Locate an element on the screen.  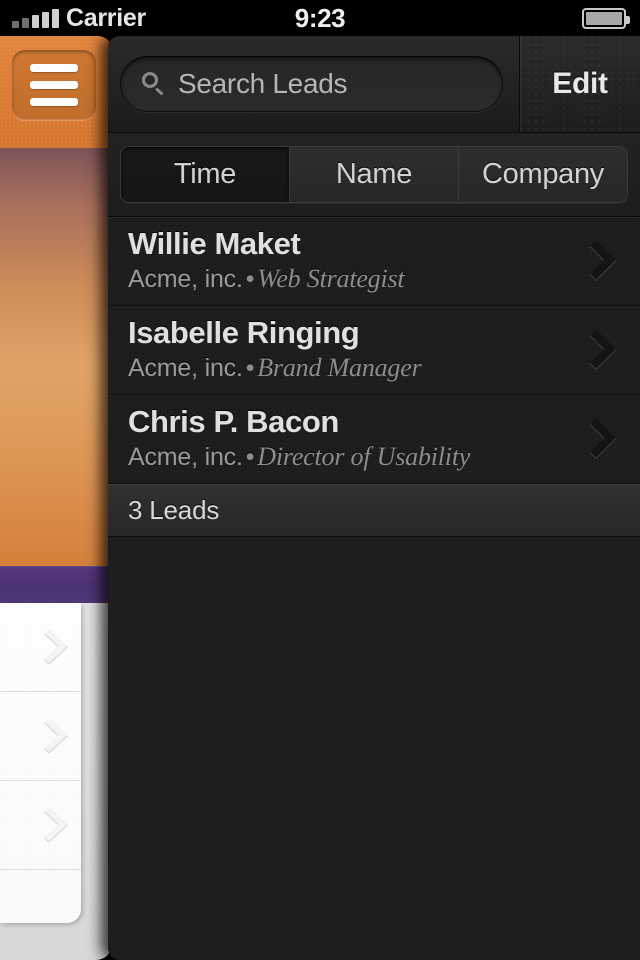
toolbar: Search Leads Edit is located at coordinates (374, 84).